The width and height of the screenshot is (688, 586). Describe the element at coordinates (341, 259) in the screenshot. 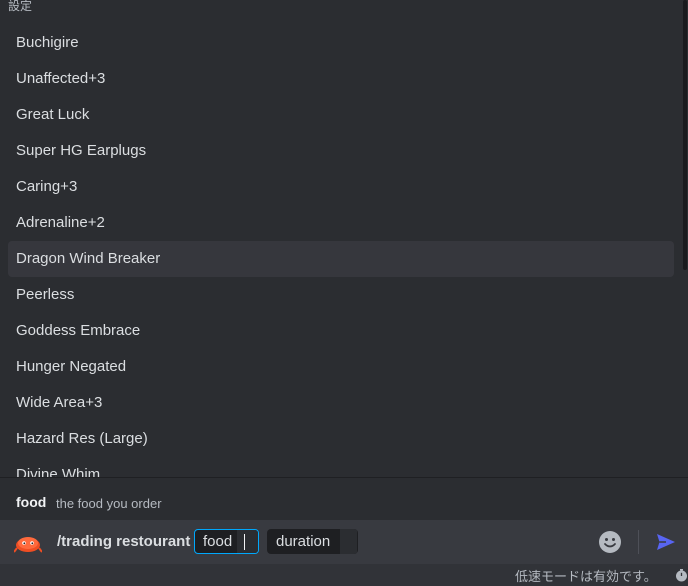

I see `option-item-selected: Dragon Wind Breaker` at that location.